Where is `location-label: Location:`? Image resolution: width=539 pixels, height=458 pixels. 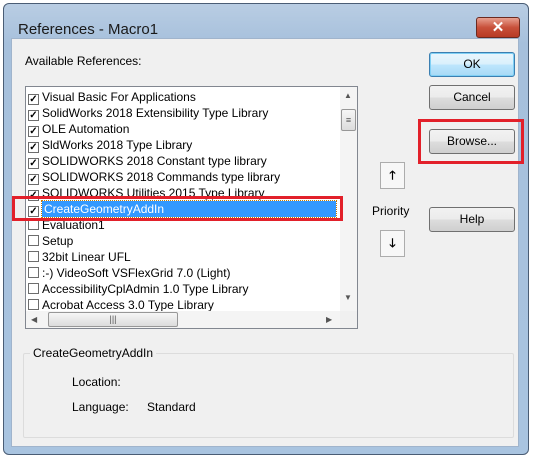
location-label: Location: is located at coordinates (96, 382).